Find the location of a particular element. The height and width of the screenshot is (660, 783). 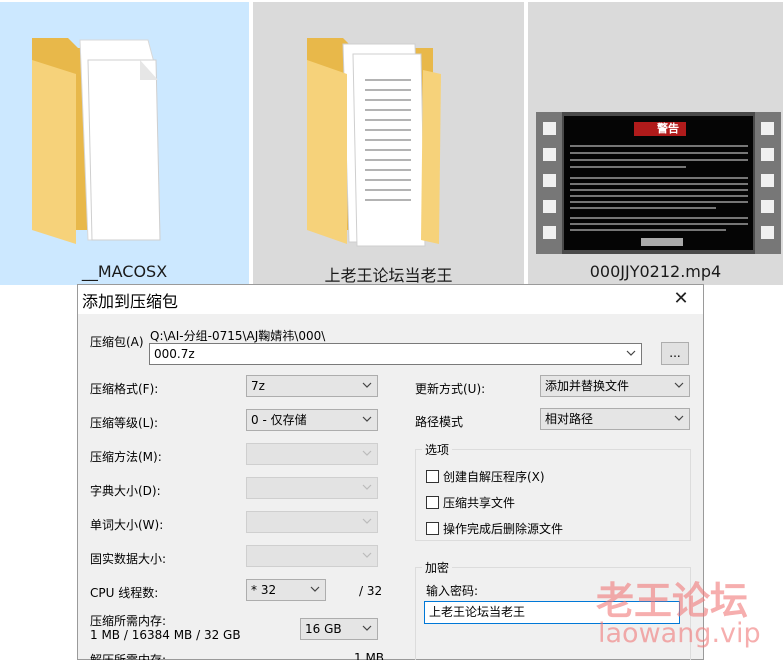

mem-comp-label: 压缩所需内存: is located at coordinates (128, 621).